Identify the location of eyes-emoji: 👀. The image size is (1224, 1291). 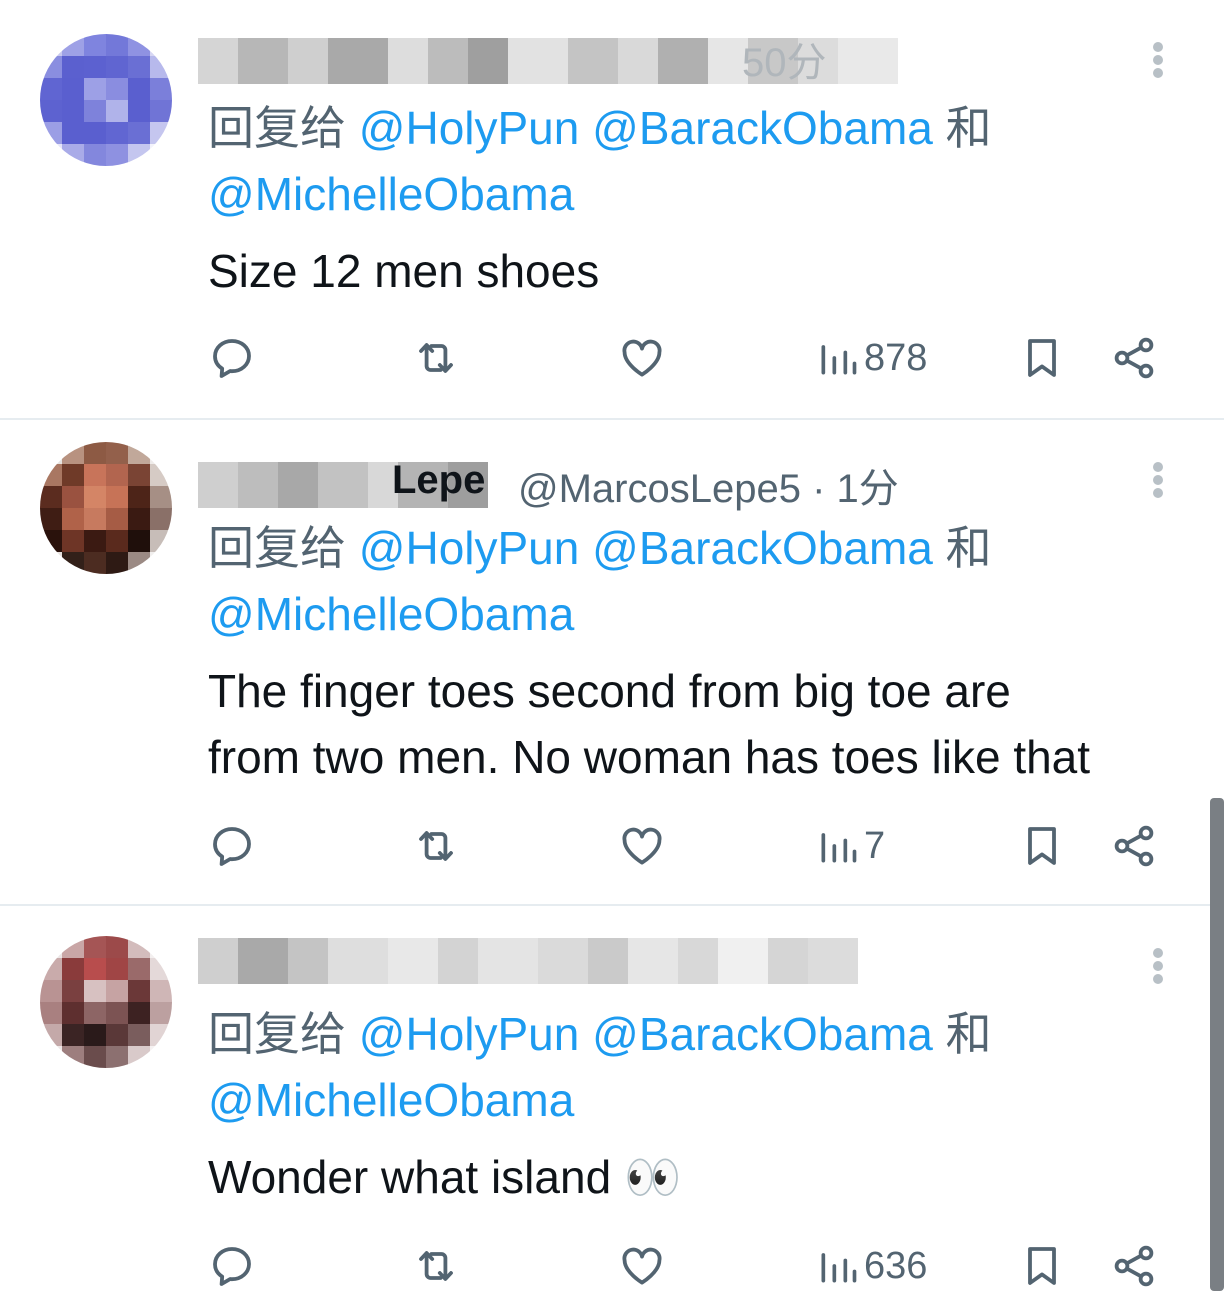
(652, 1177).